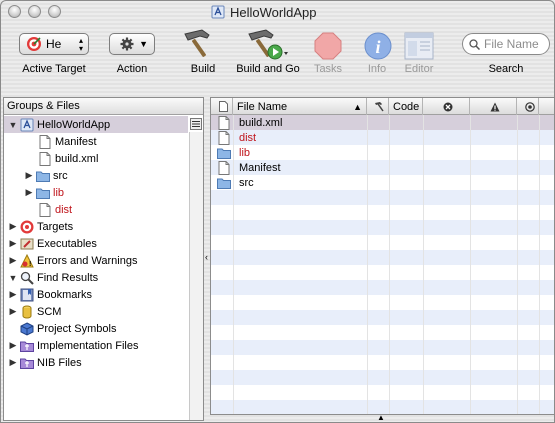  Describe the element at coordinates (493, 106) in the screenshot. I see `column-warnings` at that location.